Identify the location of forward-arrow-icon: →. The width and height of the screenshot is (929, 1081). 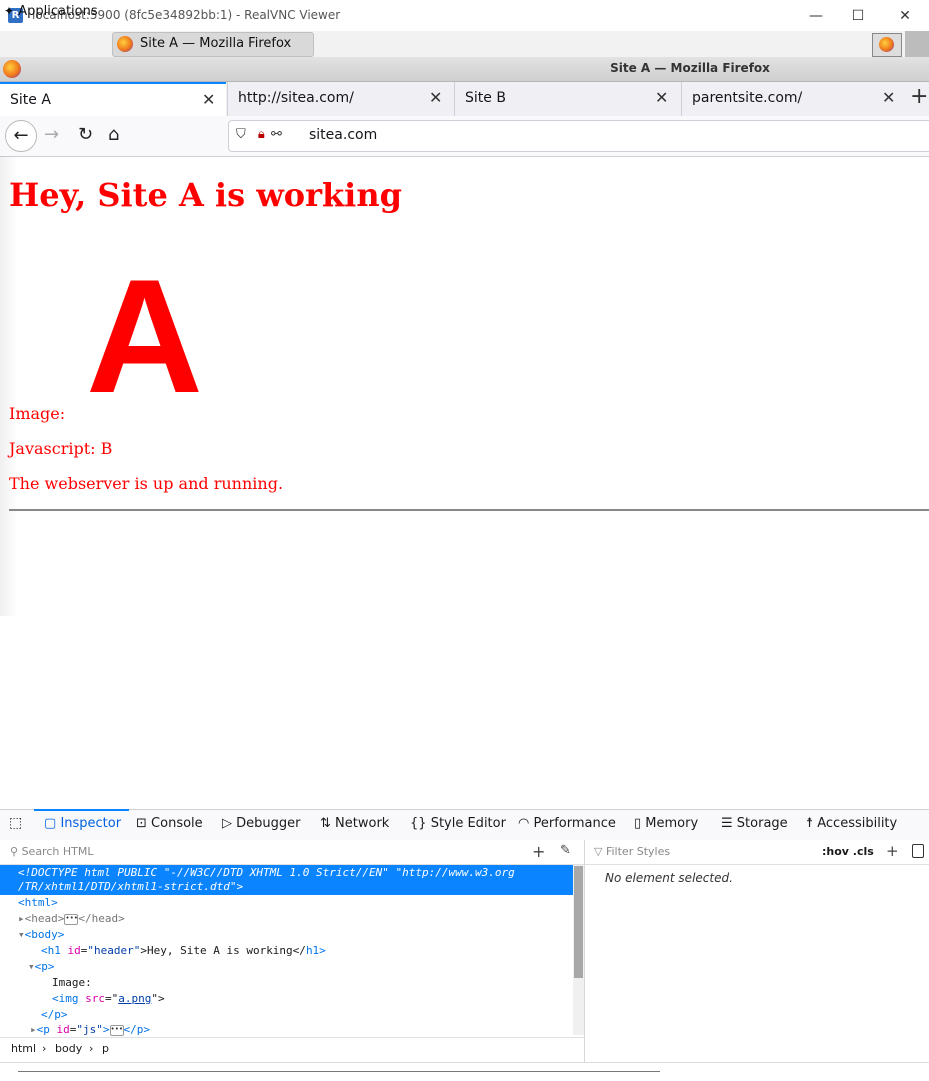
(51, 134).